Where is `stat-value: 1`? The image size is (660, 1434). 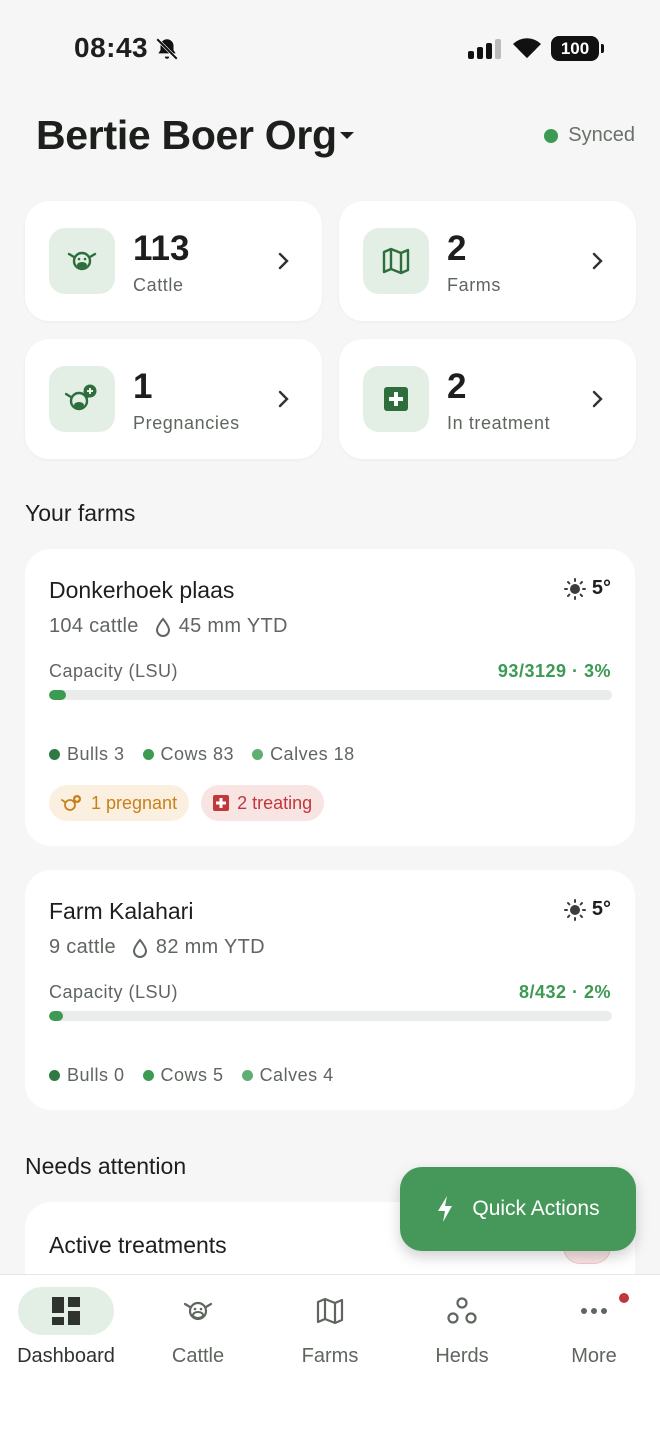
stat-value: 1 is located at coordinates (143, 386).